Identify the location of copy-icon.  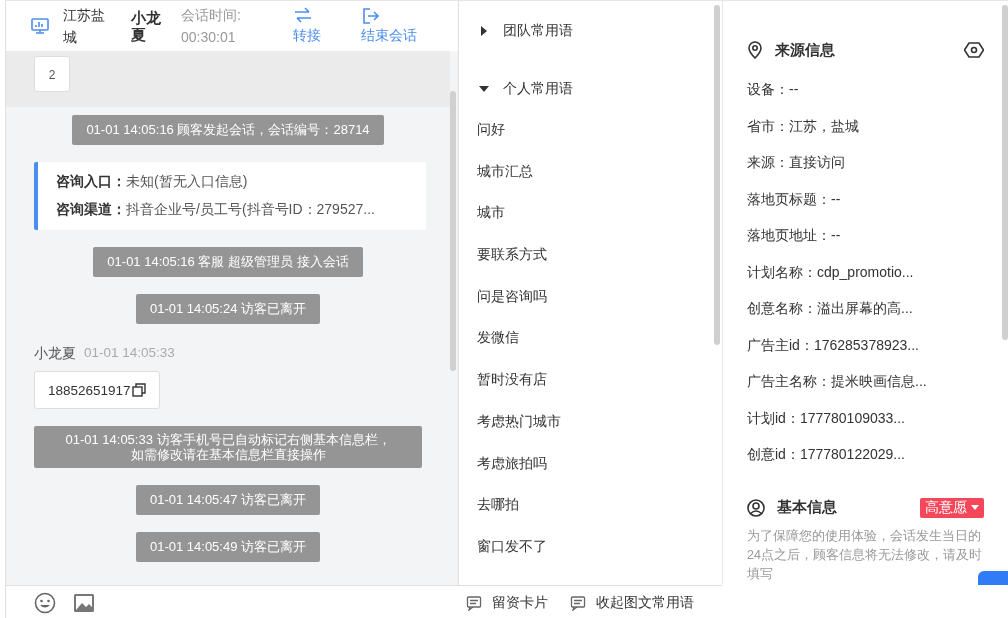
(138, 390).